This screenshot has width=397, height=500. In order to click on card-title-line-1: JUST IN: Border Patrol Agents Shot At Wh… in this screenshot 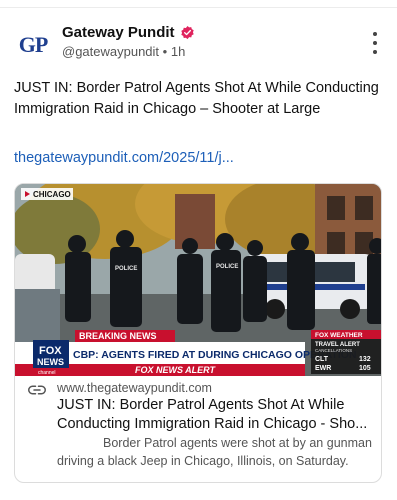, I will do `click(201, 405)`.